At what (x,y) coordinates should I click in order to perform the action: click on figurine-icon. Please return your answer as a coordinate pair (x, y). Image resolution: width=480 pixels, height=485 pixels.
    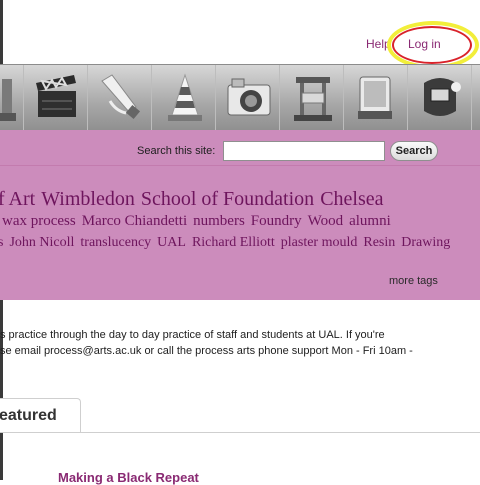
    Looking at the image, I should click on (8, 100).